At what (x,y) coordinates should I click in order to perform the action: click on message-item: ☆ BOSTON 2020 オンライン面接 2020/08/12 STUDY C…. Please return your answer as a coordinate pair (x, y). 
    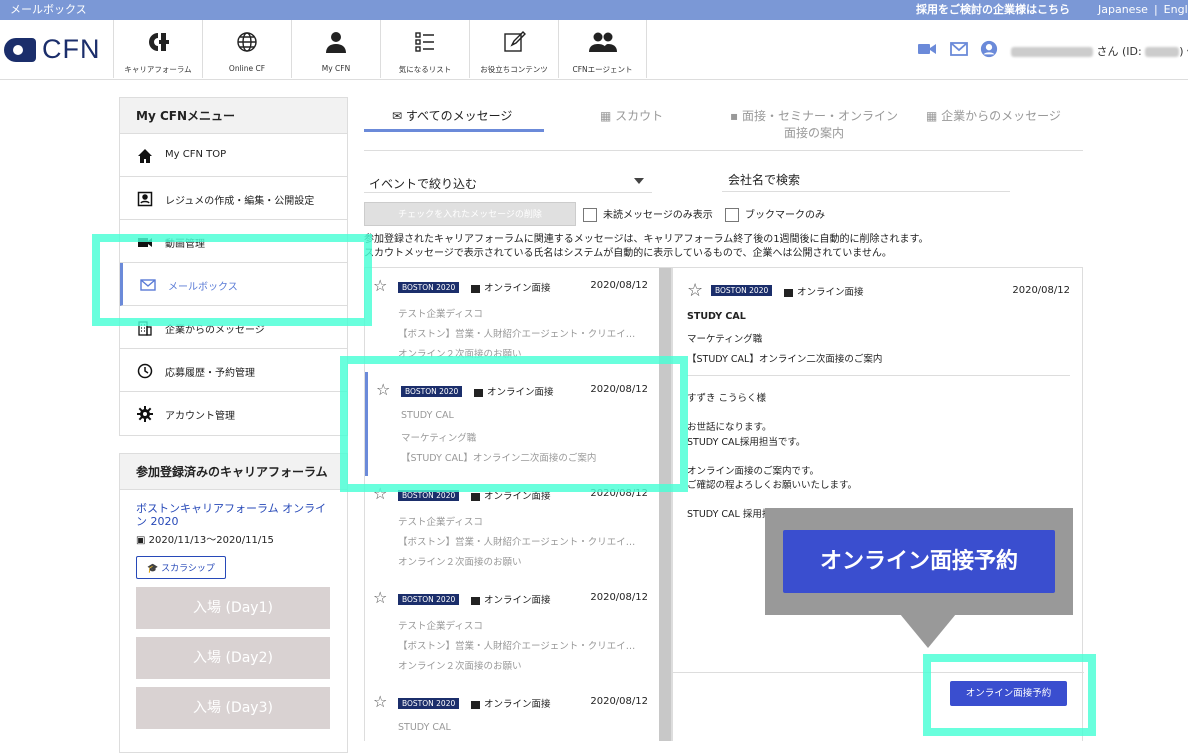
    Looking at the image, I should click on (512, 712).